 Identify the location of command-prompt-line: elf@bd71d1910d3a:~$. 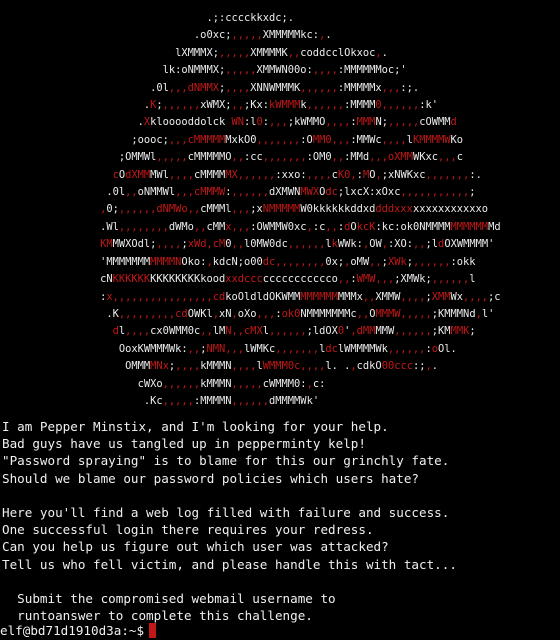
(78, 630).